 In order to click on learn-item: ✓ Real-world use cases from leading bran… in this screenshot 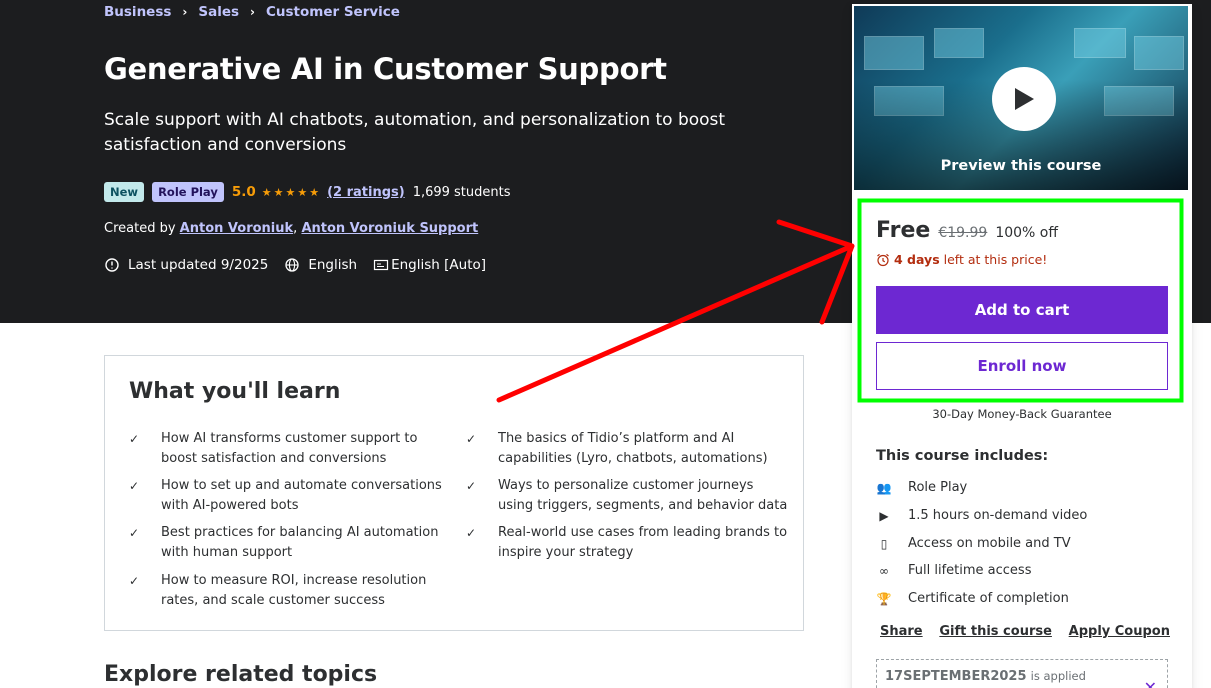, I will do `click(627, 543)`.